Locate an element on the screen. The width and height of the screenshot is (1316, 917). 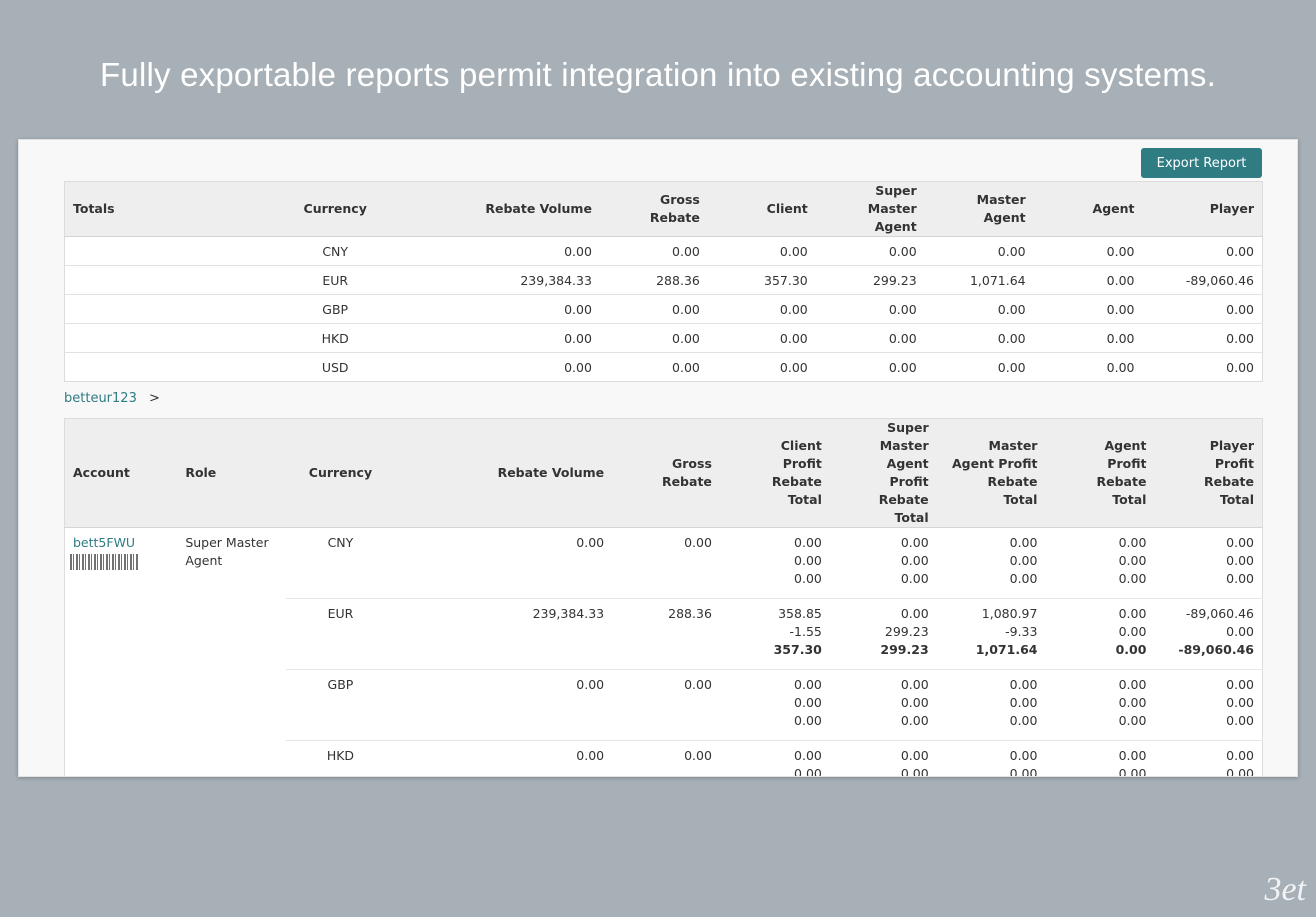
detail-value-line: 358.85 is located at coordinates (800, 613).